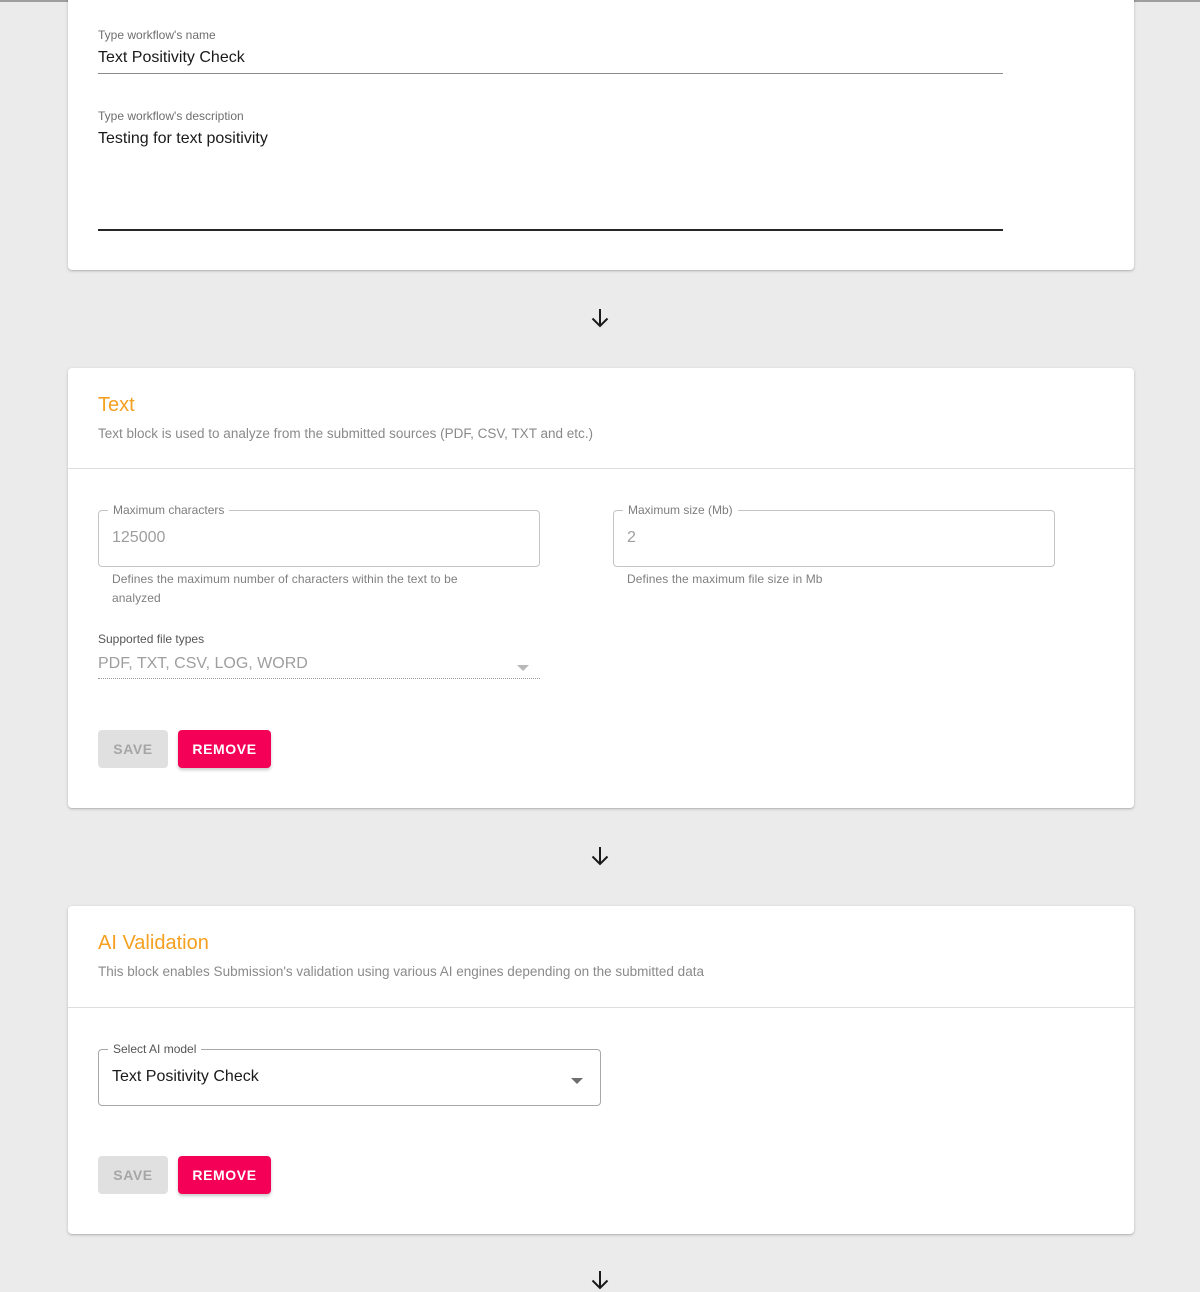  I want to click on max-characters-helper-line2: analyzed, so click(136, 598).